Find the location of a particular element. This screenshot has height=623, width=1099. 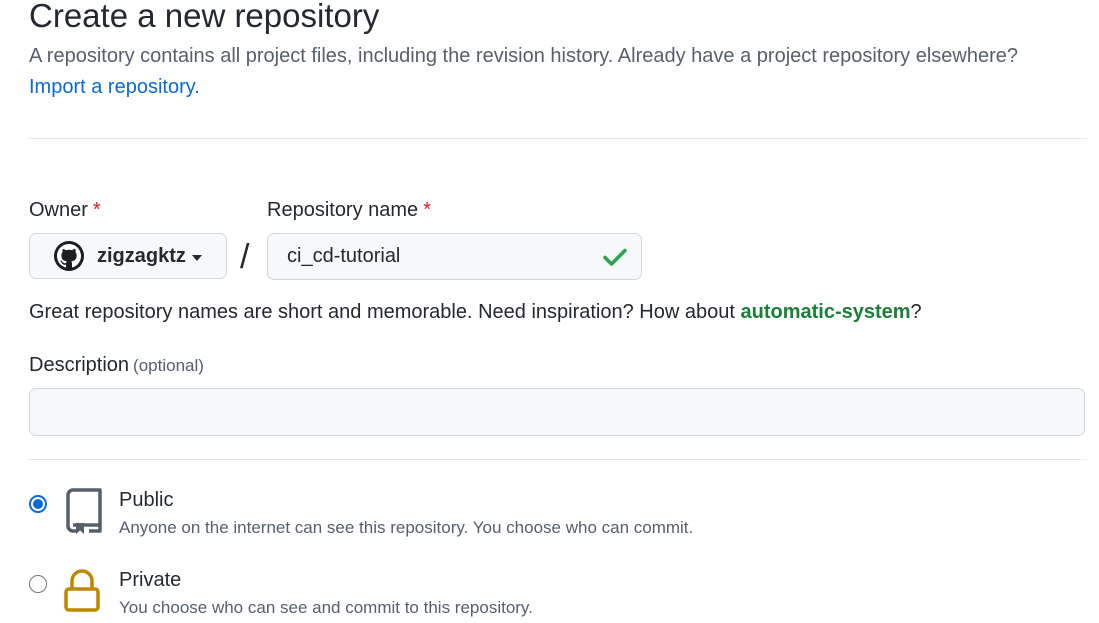

repository-name-required-mark: * is located at coordinates (427, 210).